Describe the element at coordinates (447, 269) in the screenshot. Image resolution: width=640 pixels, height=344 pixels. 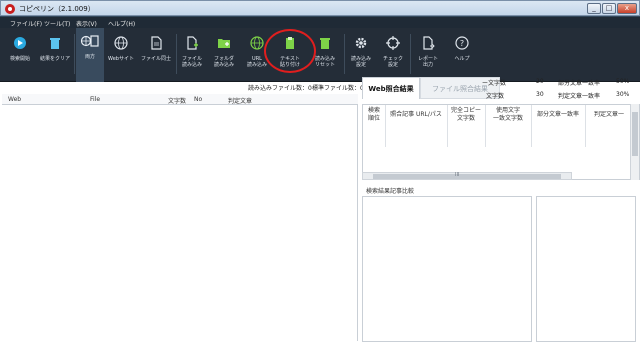
I see `compare-source-pane` at that location.